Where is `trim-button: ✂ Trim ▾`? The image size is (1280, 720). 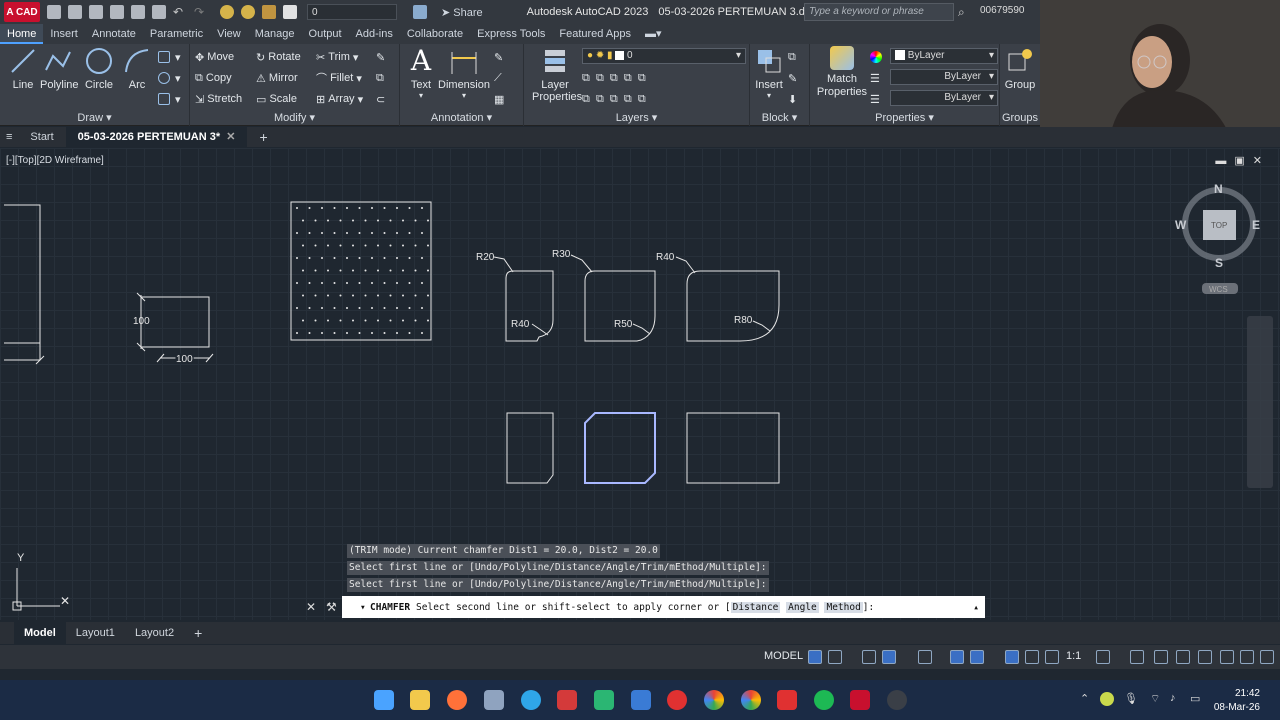
trim-button: ✂ Trim ▾ is located at coordinates (337, 57).